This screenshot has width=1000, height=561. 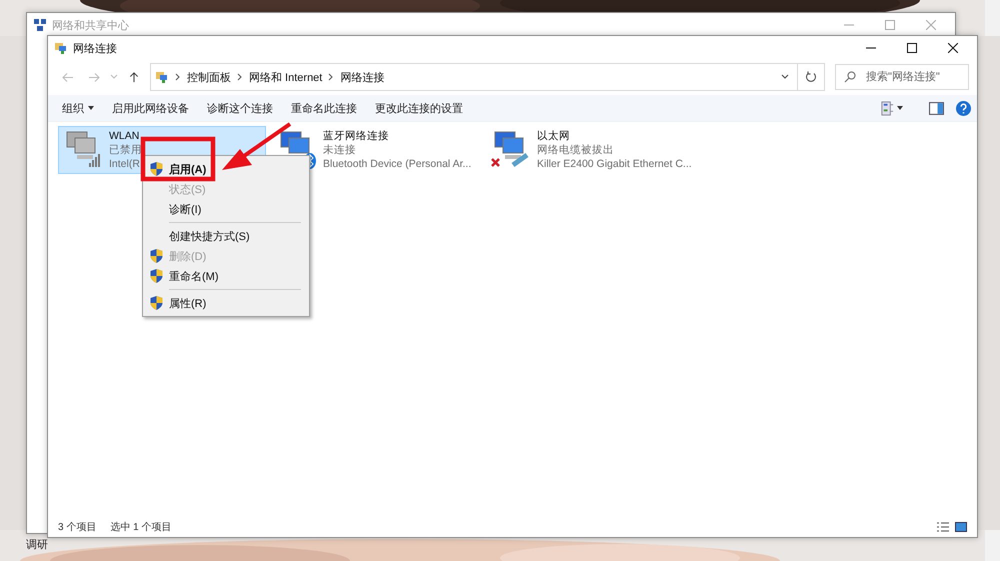 What do you see at coordinates (226, 209) in the screenshot?
I see `menu-item: 诊断(I)` at bounding box center [226, 209].